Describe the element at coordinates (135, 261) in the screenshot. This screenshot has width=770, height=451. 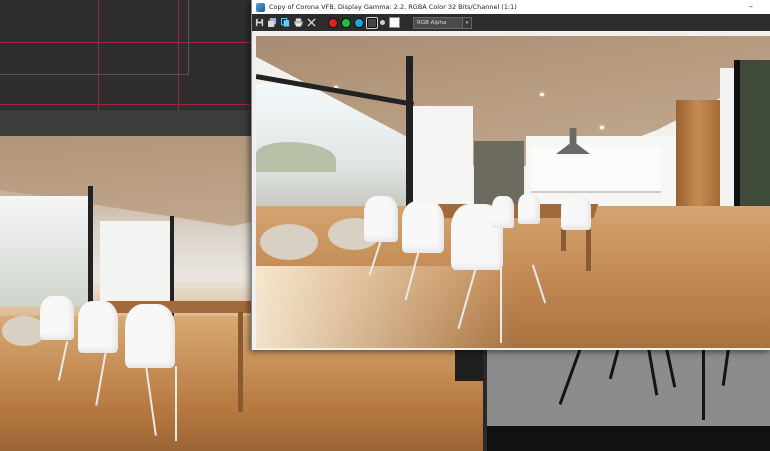
I see `render-wall` at that location.